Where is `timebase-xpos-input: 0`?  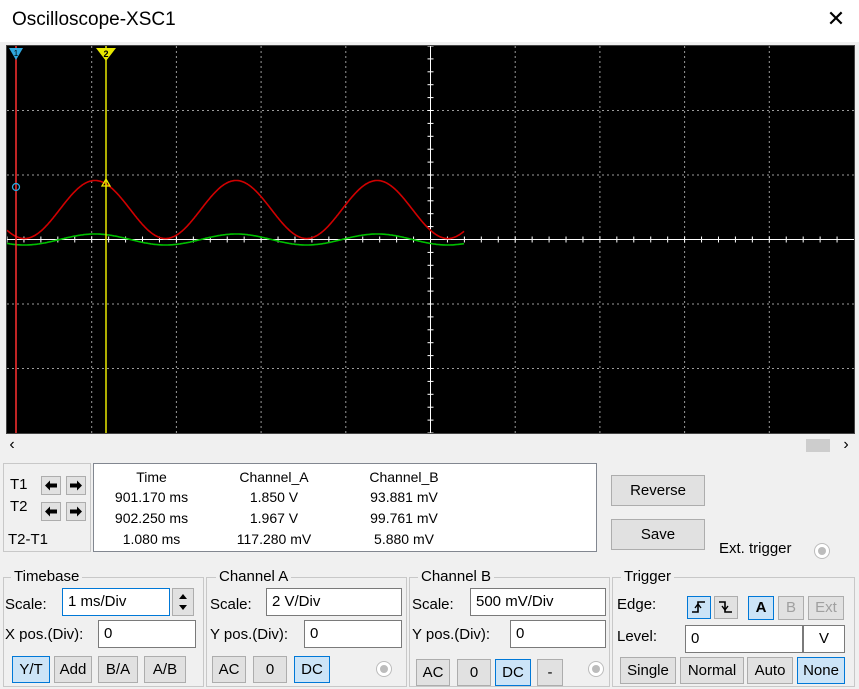
timebase-xpos-input: 0 is located at coordinates (147, 634).